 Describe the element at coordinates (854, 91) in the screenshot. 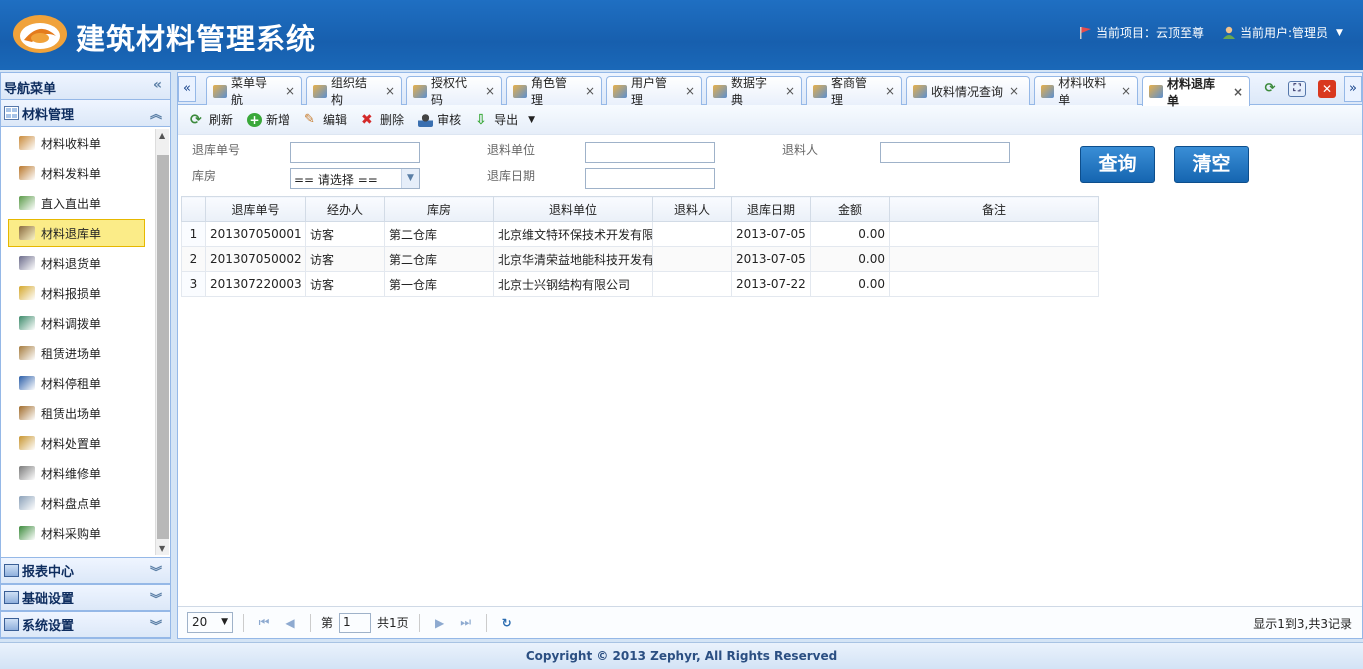

I see `tab: 客商管理 ×` at that location.